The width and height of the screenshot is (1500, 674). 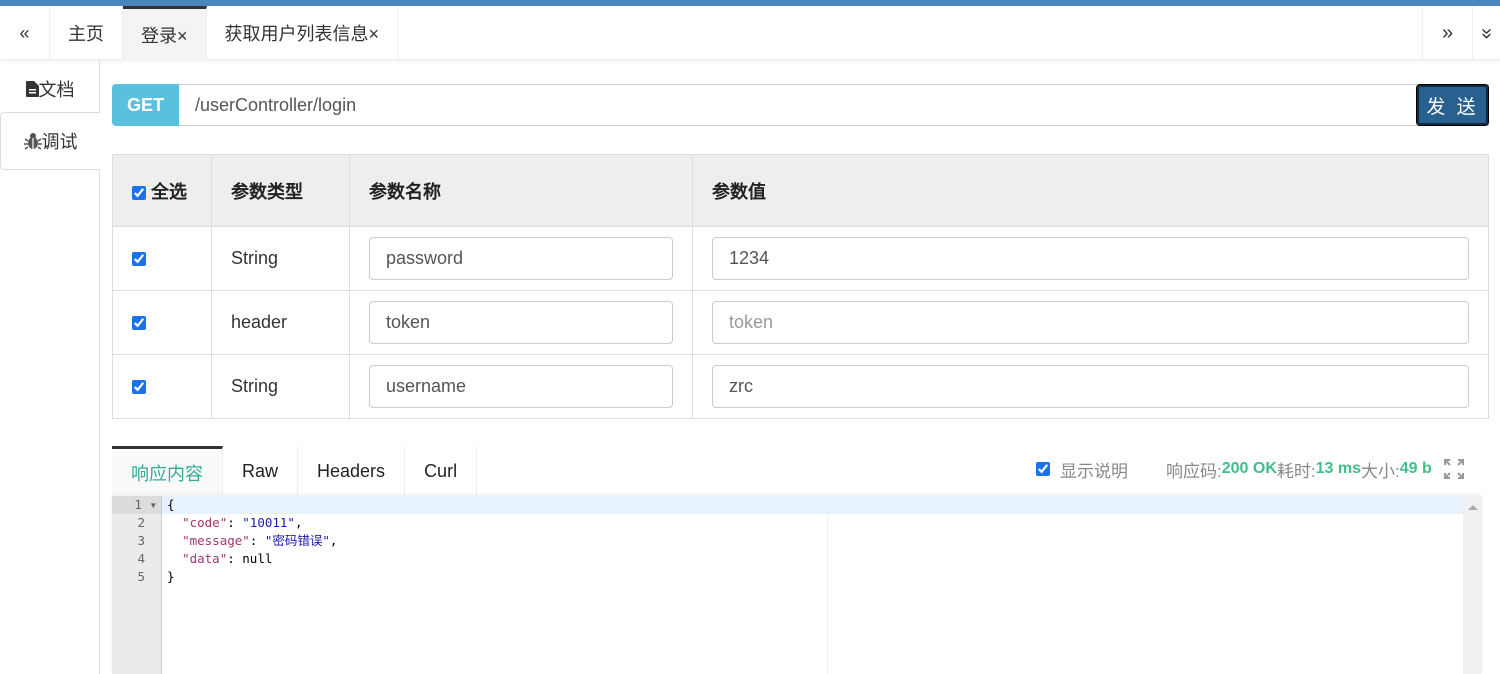 What do you see at coordinates (136, 505) in the screenshot?
I see `line-number: 1 ▾` at bounding box center [136, 505].